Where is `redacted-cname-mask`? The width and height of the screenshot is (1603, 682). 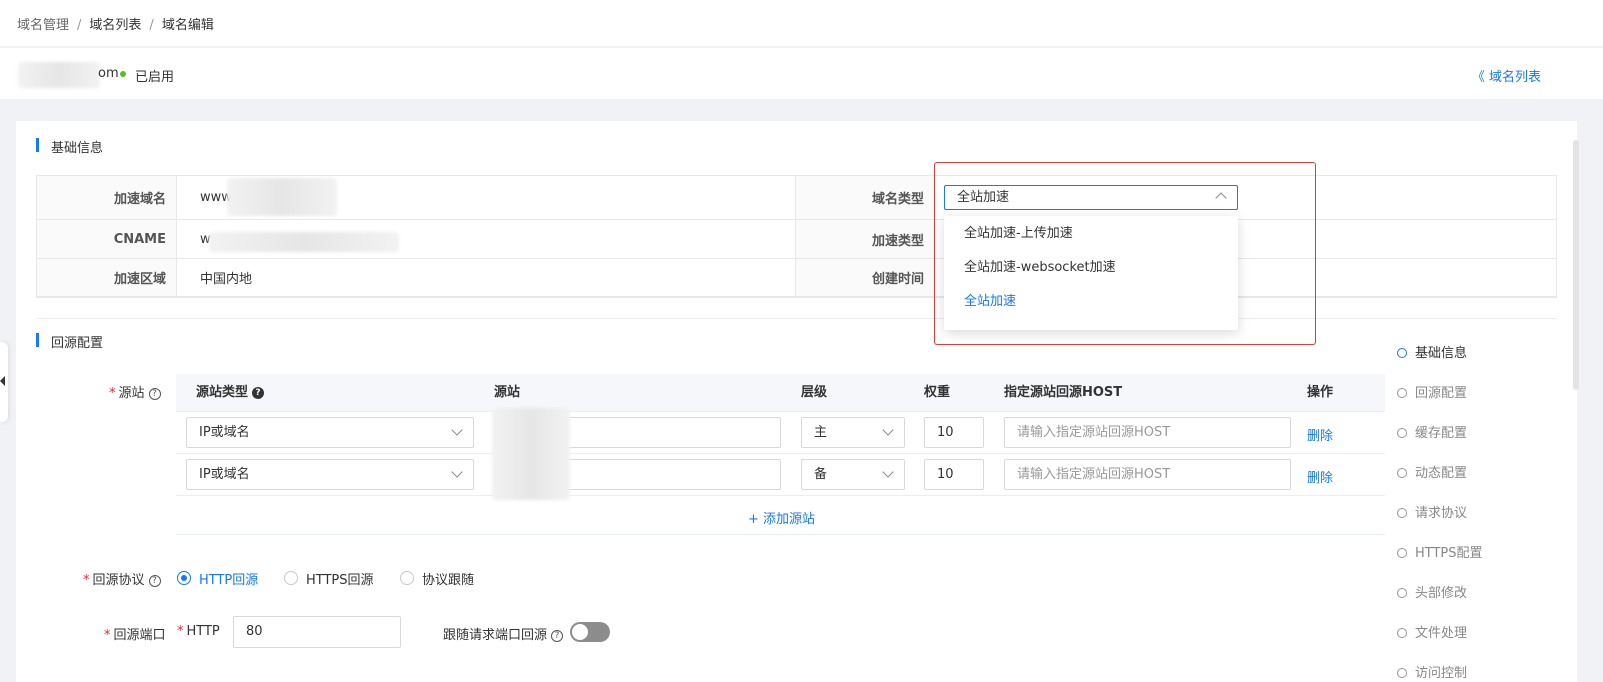 redacted-cname-mask is located at coordinates (304, 242).